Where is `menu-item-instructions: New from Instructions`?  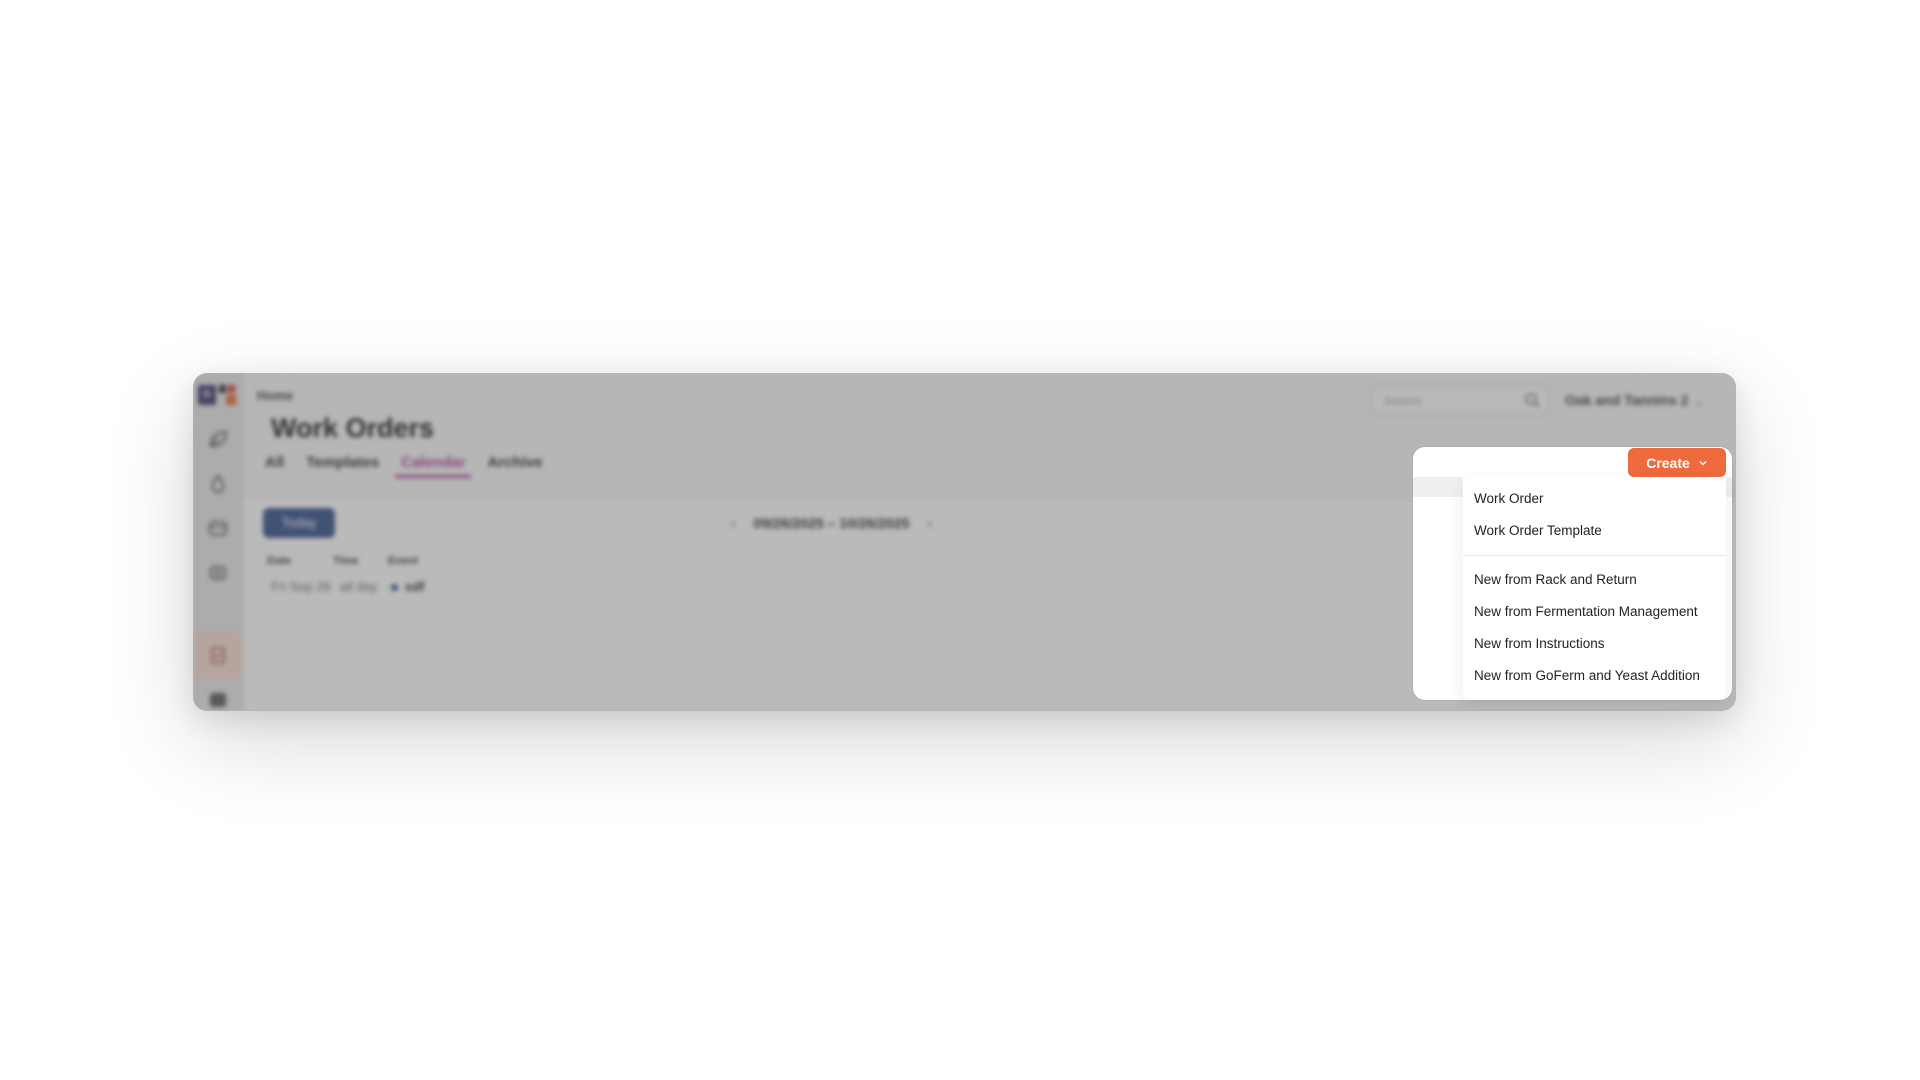
menu-item-instructions: New from Instructions is located at coordinates (1594, 644).